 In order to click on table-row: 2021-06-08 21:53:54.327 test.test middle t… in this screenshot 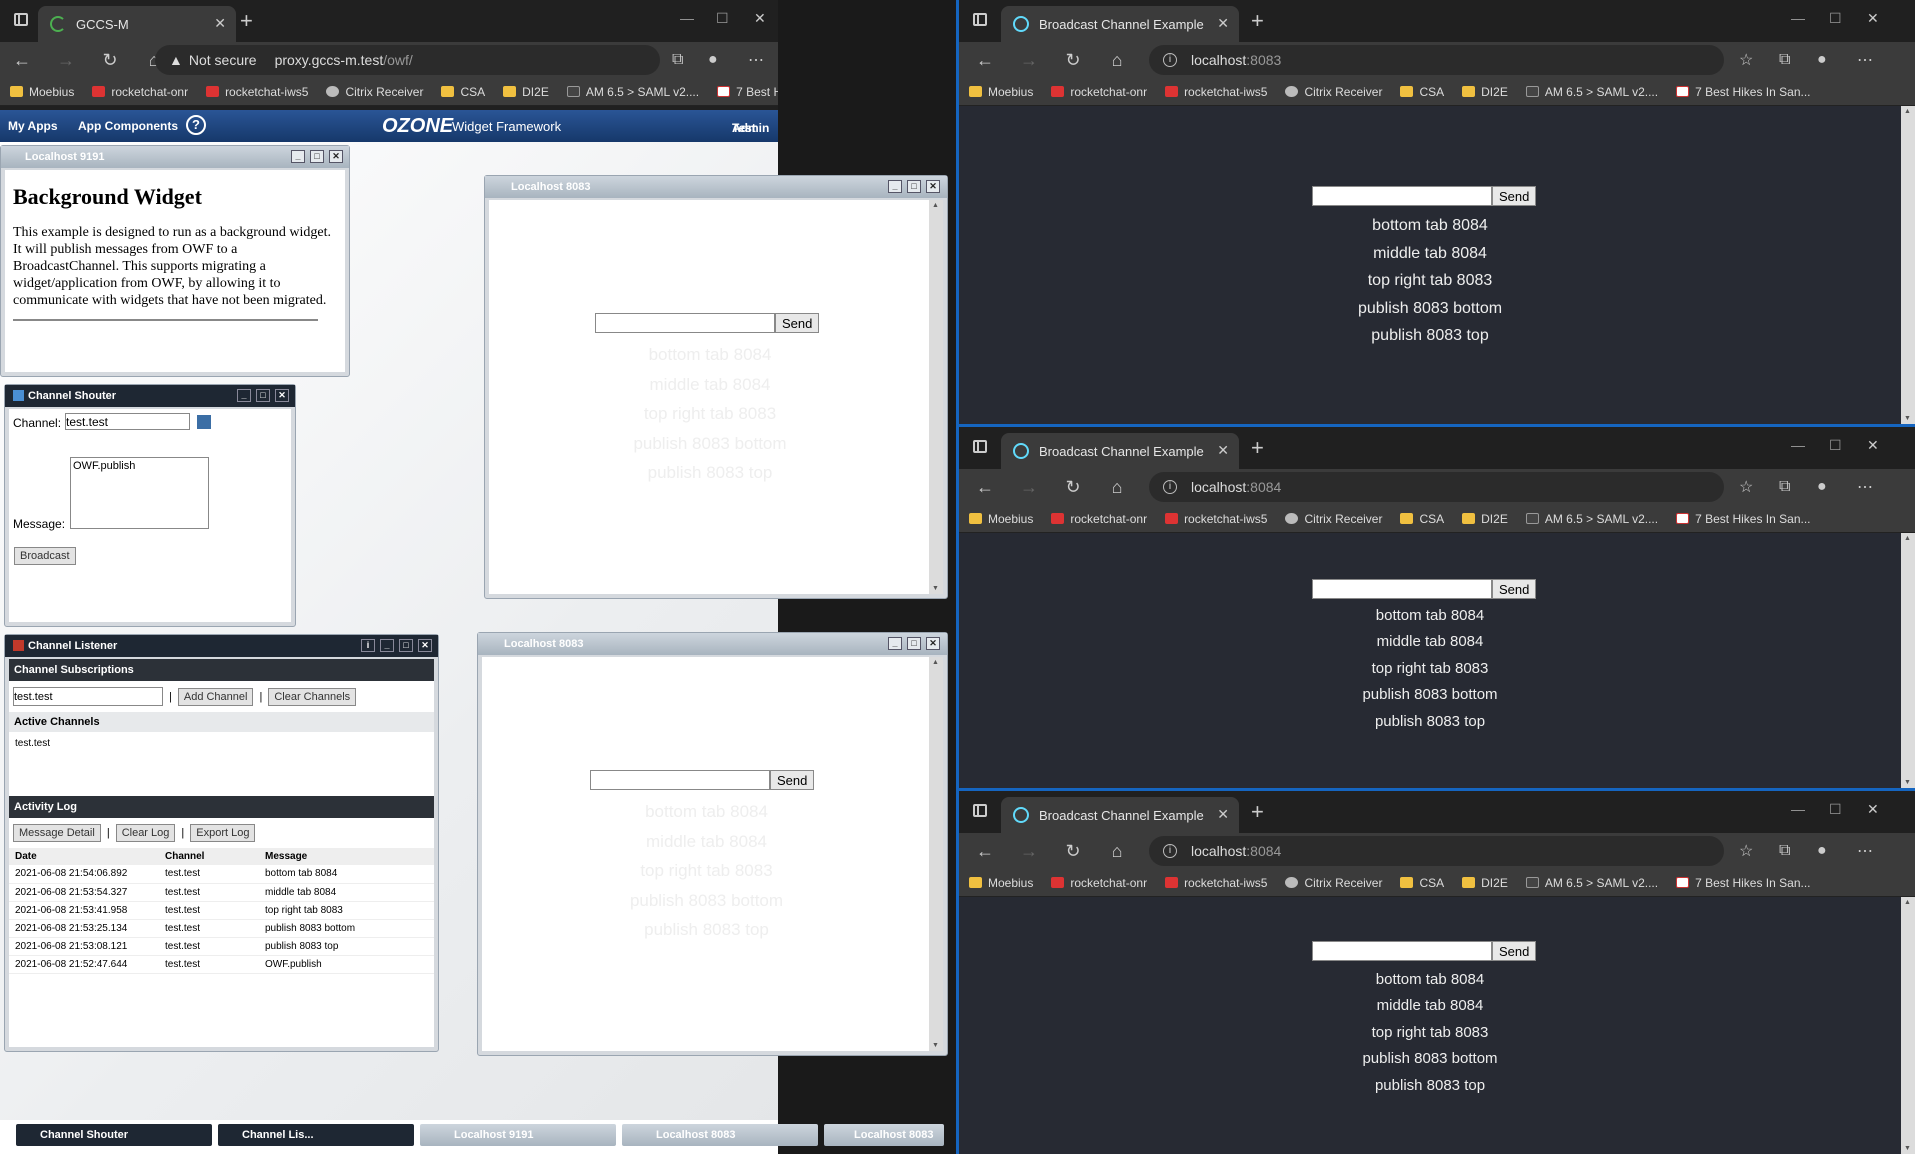, I will do `click(221, 892)`.